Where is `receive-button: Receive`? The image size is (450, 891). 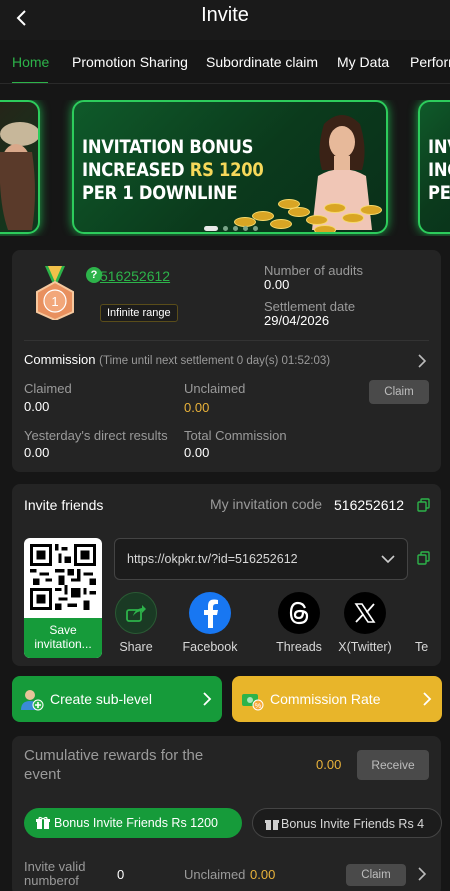 receive-button: Receive is located at coordinates (393, 765).